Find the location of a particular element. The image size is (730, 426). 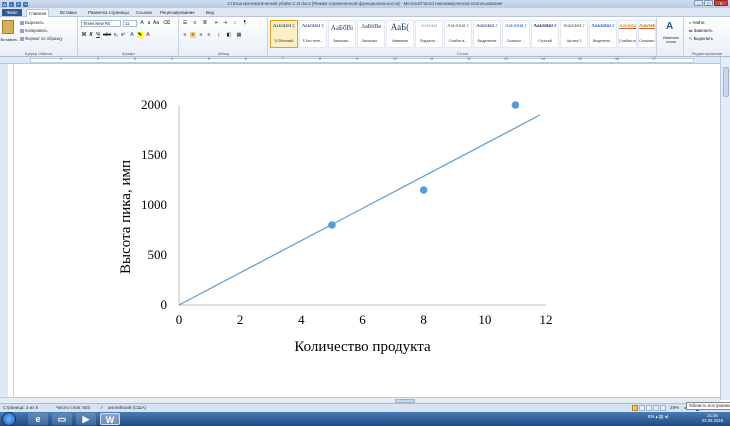

style-normal: АаБбВвГг, ¶ Обычный is located at coordinates (284, 34).